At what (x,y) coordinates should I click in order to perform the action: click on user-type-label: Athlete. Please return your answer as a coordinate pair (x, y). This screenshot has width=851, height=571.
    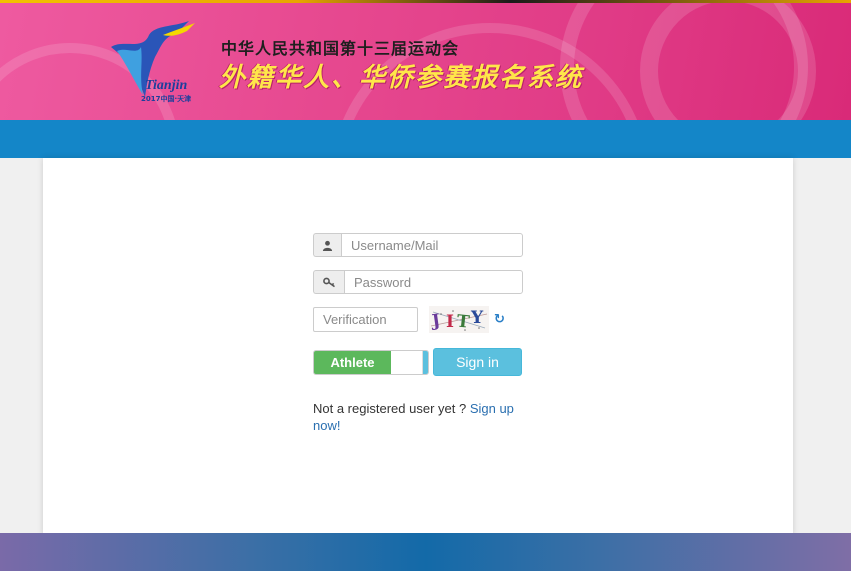
    Looking at the image, I should click on (352, 362).